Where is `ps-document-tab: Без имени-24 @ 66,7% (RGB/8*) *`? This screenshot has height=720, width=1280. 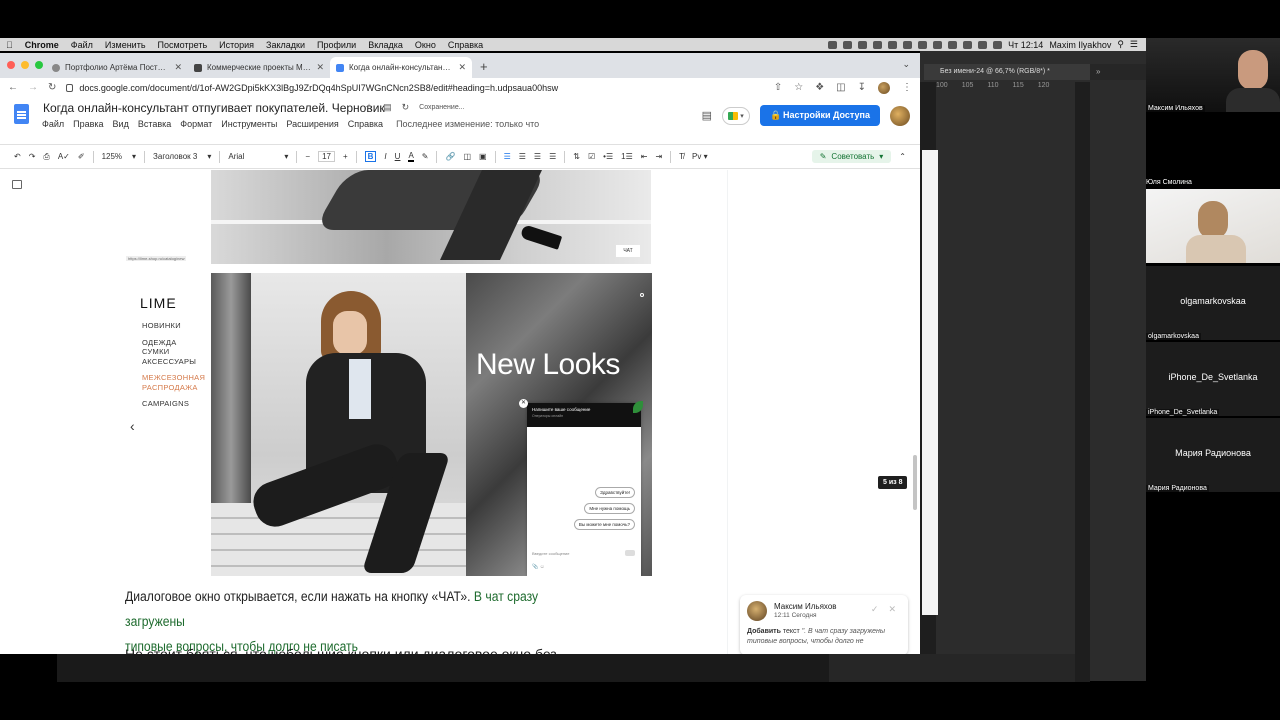 ps-document-tab: Без имени-24 @ 66,7% (RGB/8*) * is located at coordinates (1007, 72).